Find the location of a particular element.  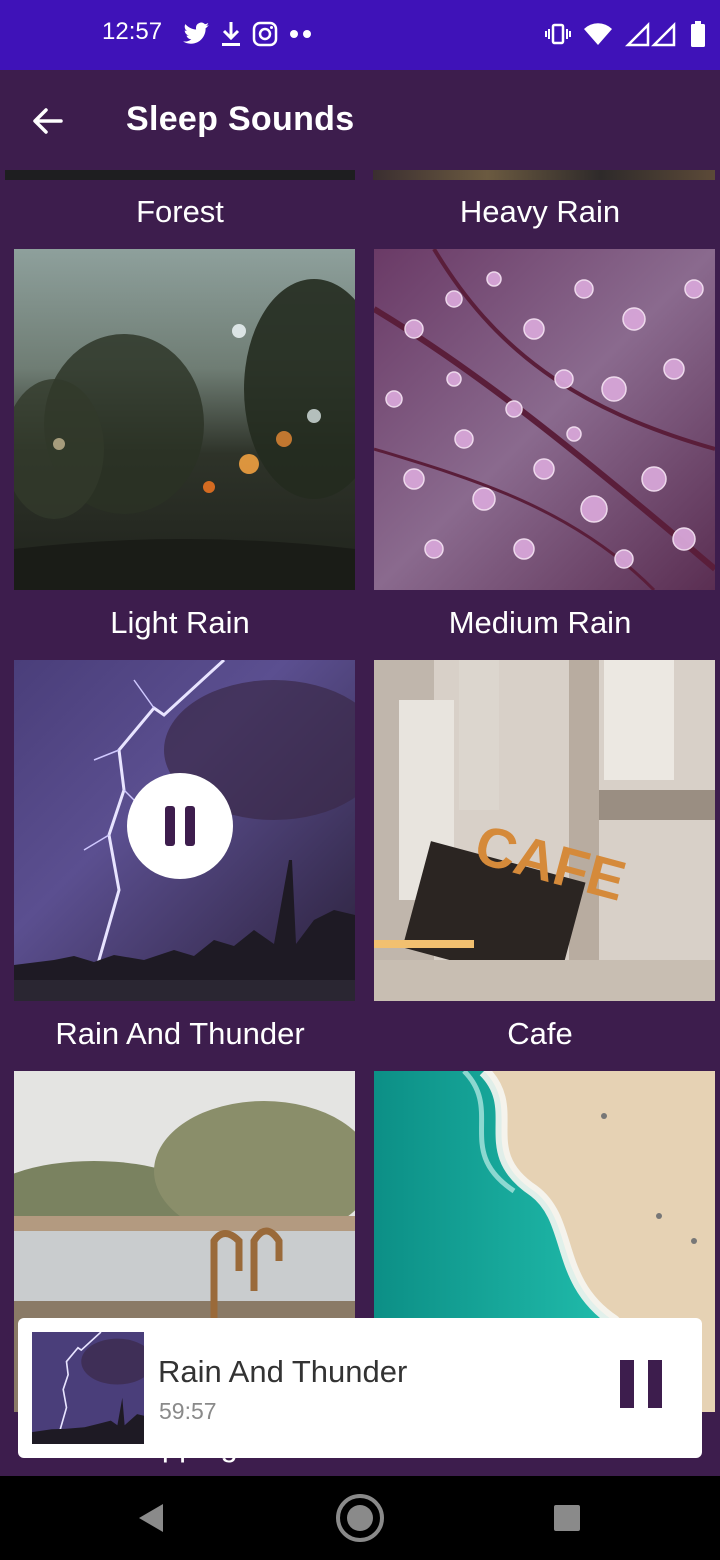

wifi-icon is located at coordinates (598, 34).